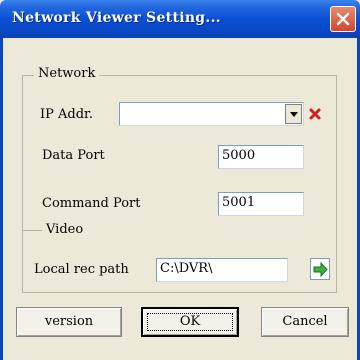 The height and width of the screenshot is (360, 360). I want to click on video-legend: Video, so click(65, 229).